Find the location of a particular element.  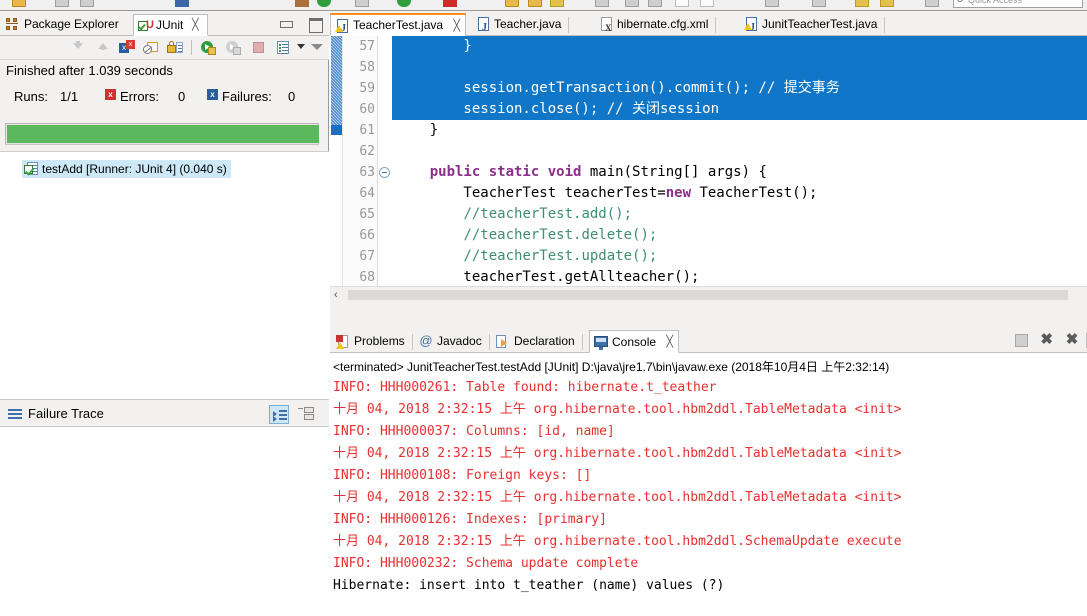

remove-all-terminated-button: ✖ is located at coordinates (1072, 340).